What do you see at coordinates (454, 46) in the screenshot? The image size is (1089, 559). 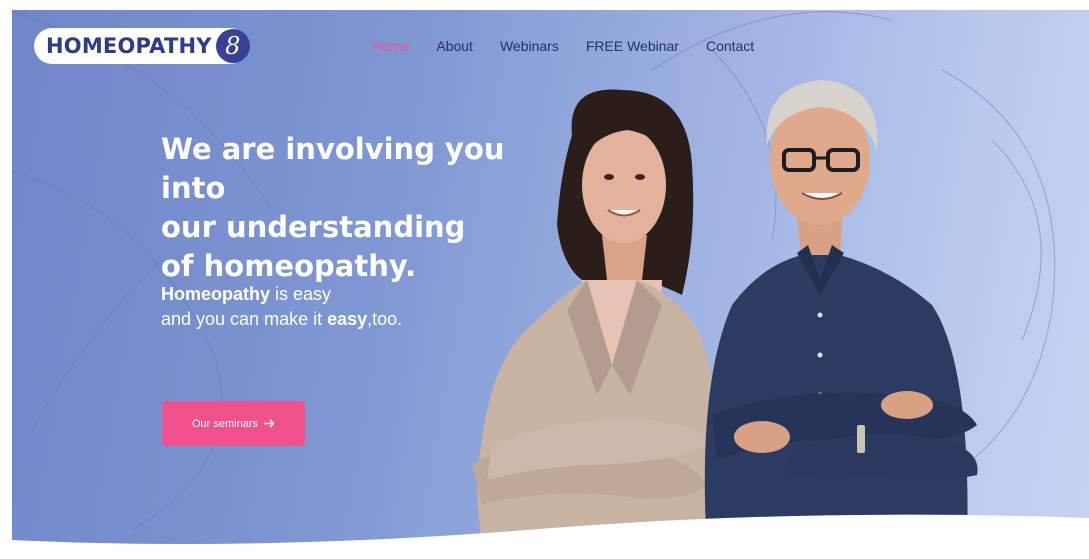 I see `nav-item-about: About` at bounding box center [454, 46].